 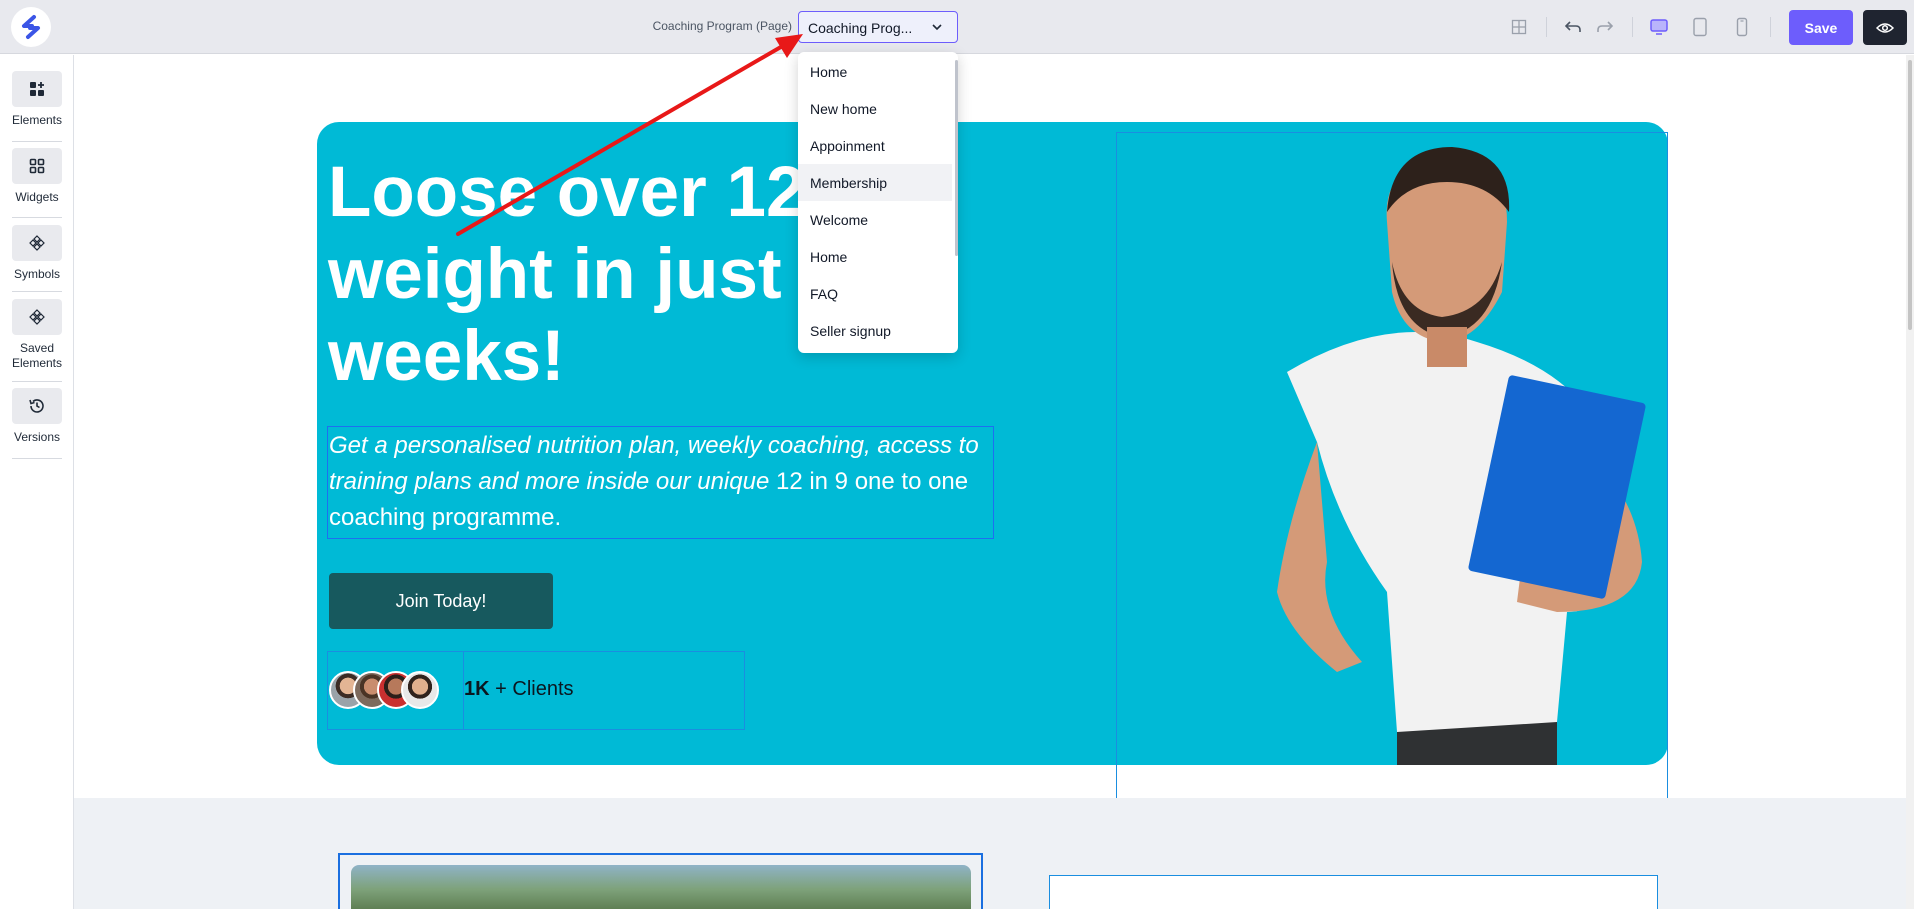 I want to click on sidebar-item-symbols: Symbols, so click(x=37, y=253).